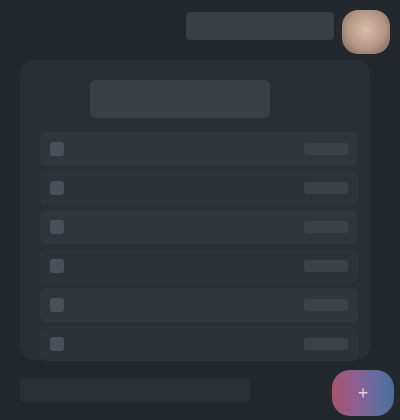 This screenshot has width=400, height=420. I want to click on add-icon: +, so click(363, 393).